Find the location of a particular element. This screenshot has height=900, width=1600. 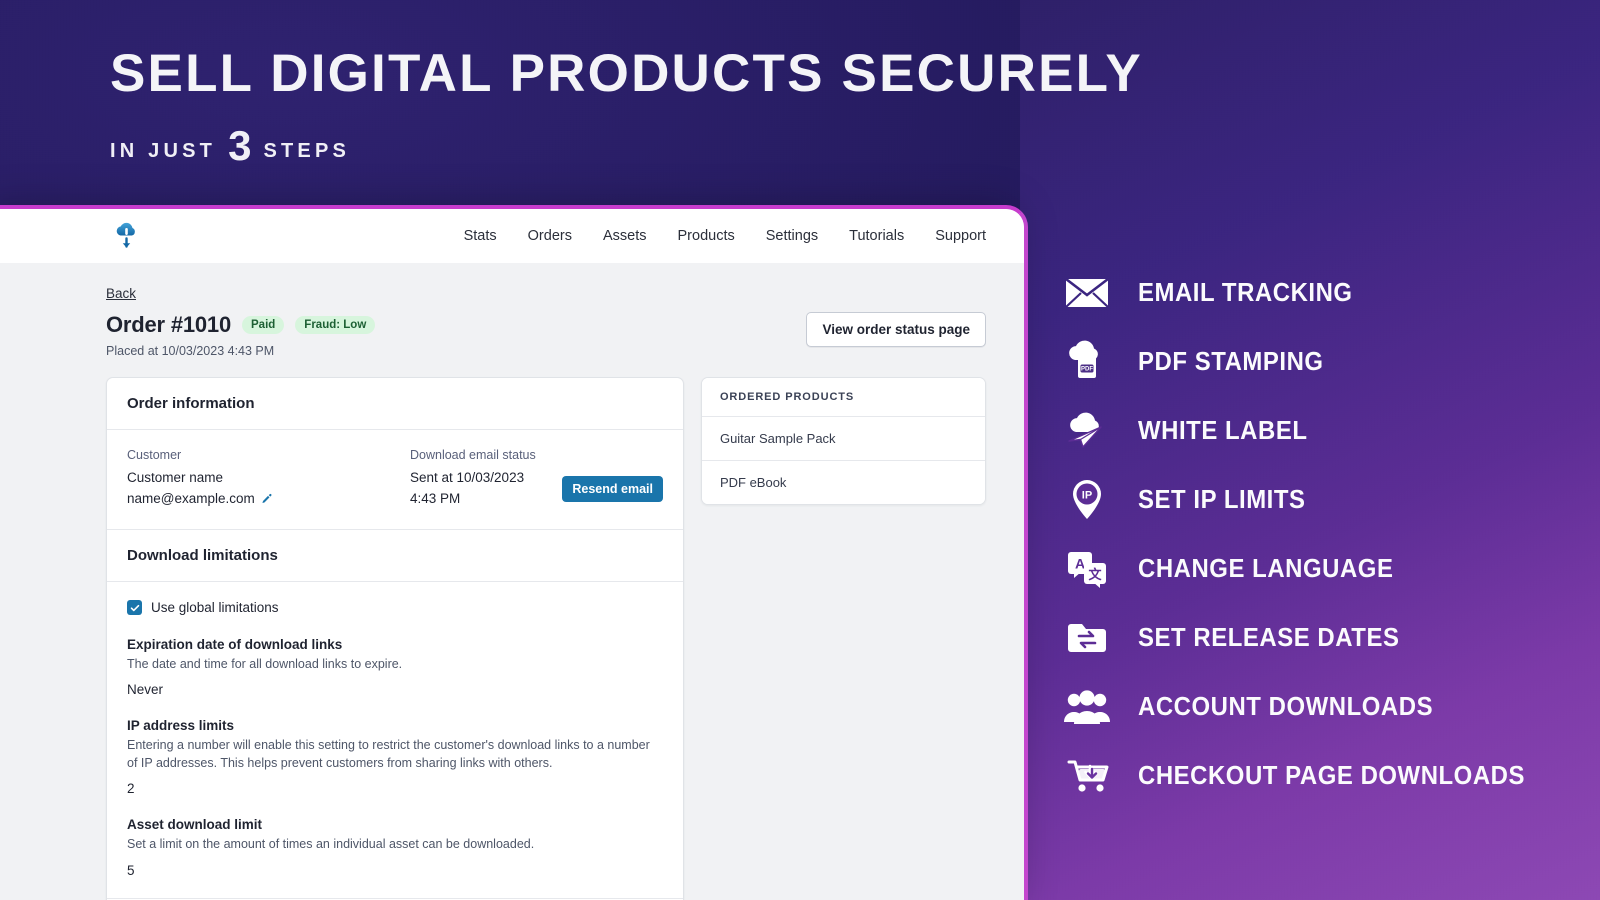

customer-name: Customer name is located at coordinates (175, 477).